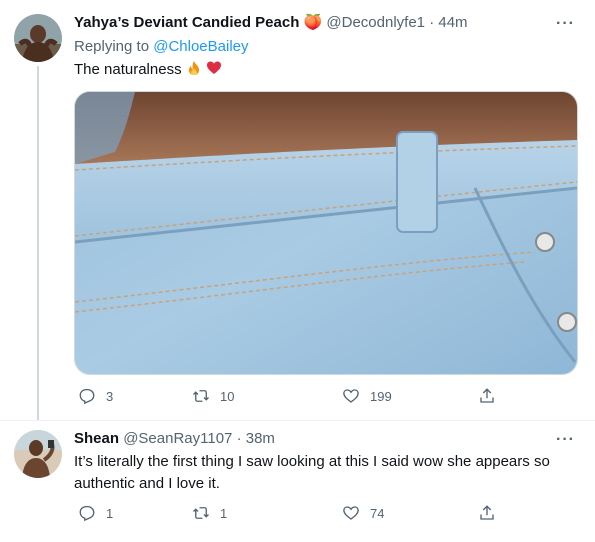  What do you see at coordinates (367, 396) in the screenshot?
I see `like-button: 199` at bounding box center [367, 396].